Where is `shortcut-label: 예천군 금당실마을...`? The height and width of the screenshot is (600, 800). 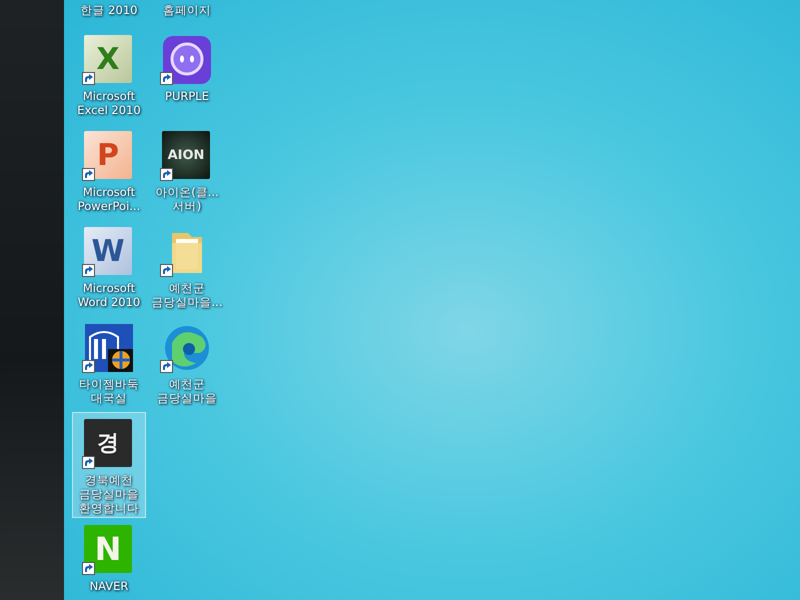 shortcut-label: 예천군 금당실마을... is located at coordinates (187, 295).